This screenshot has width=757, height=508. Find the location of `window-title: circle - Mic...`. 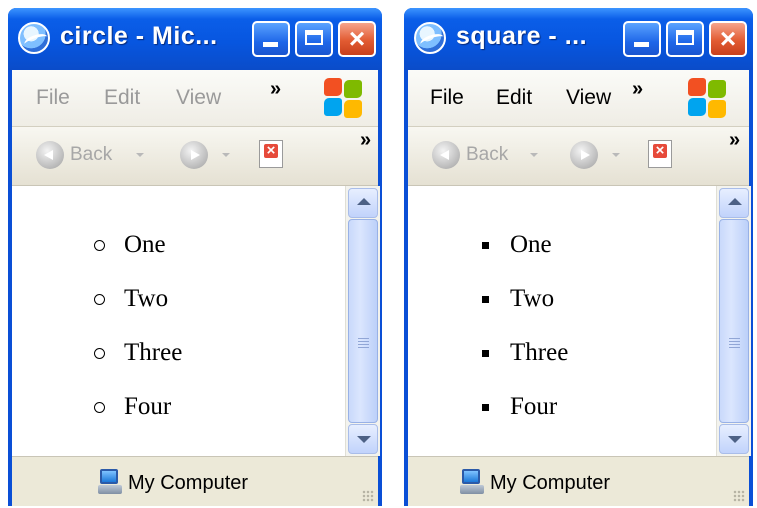

window-title: circle - Mic... is located at coordinates (139, 36).